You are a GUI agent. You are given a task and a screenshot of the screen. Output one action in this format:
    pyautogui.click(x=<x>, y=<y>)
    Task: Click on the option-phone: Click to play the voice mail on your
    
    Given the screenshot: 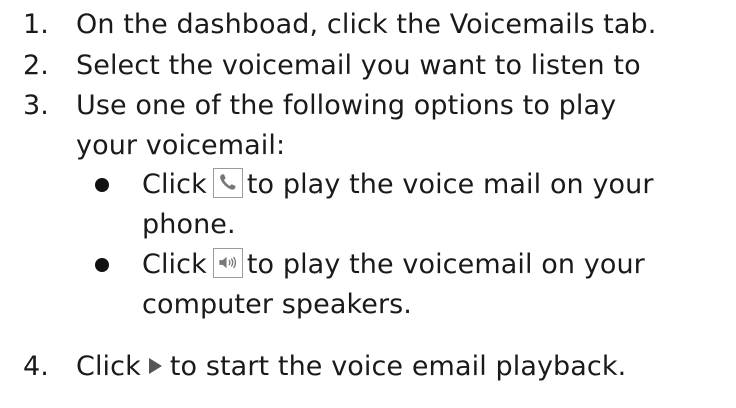 What is the action you would take?
    pyautogui.click(x=368, y=185)
    